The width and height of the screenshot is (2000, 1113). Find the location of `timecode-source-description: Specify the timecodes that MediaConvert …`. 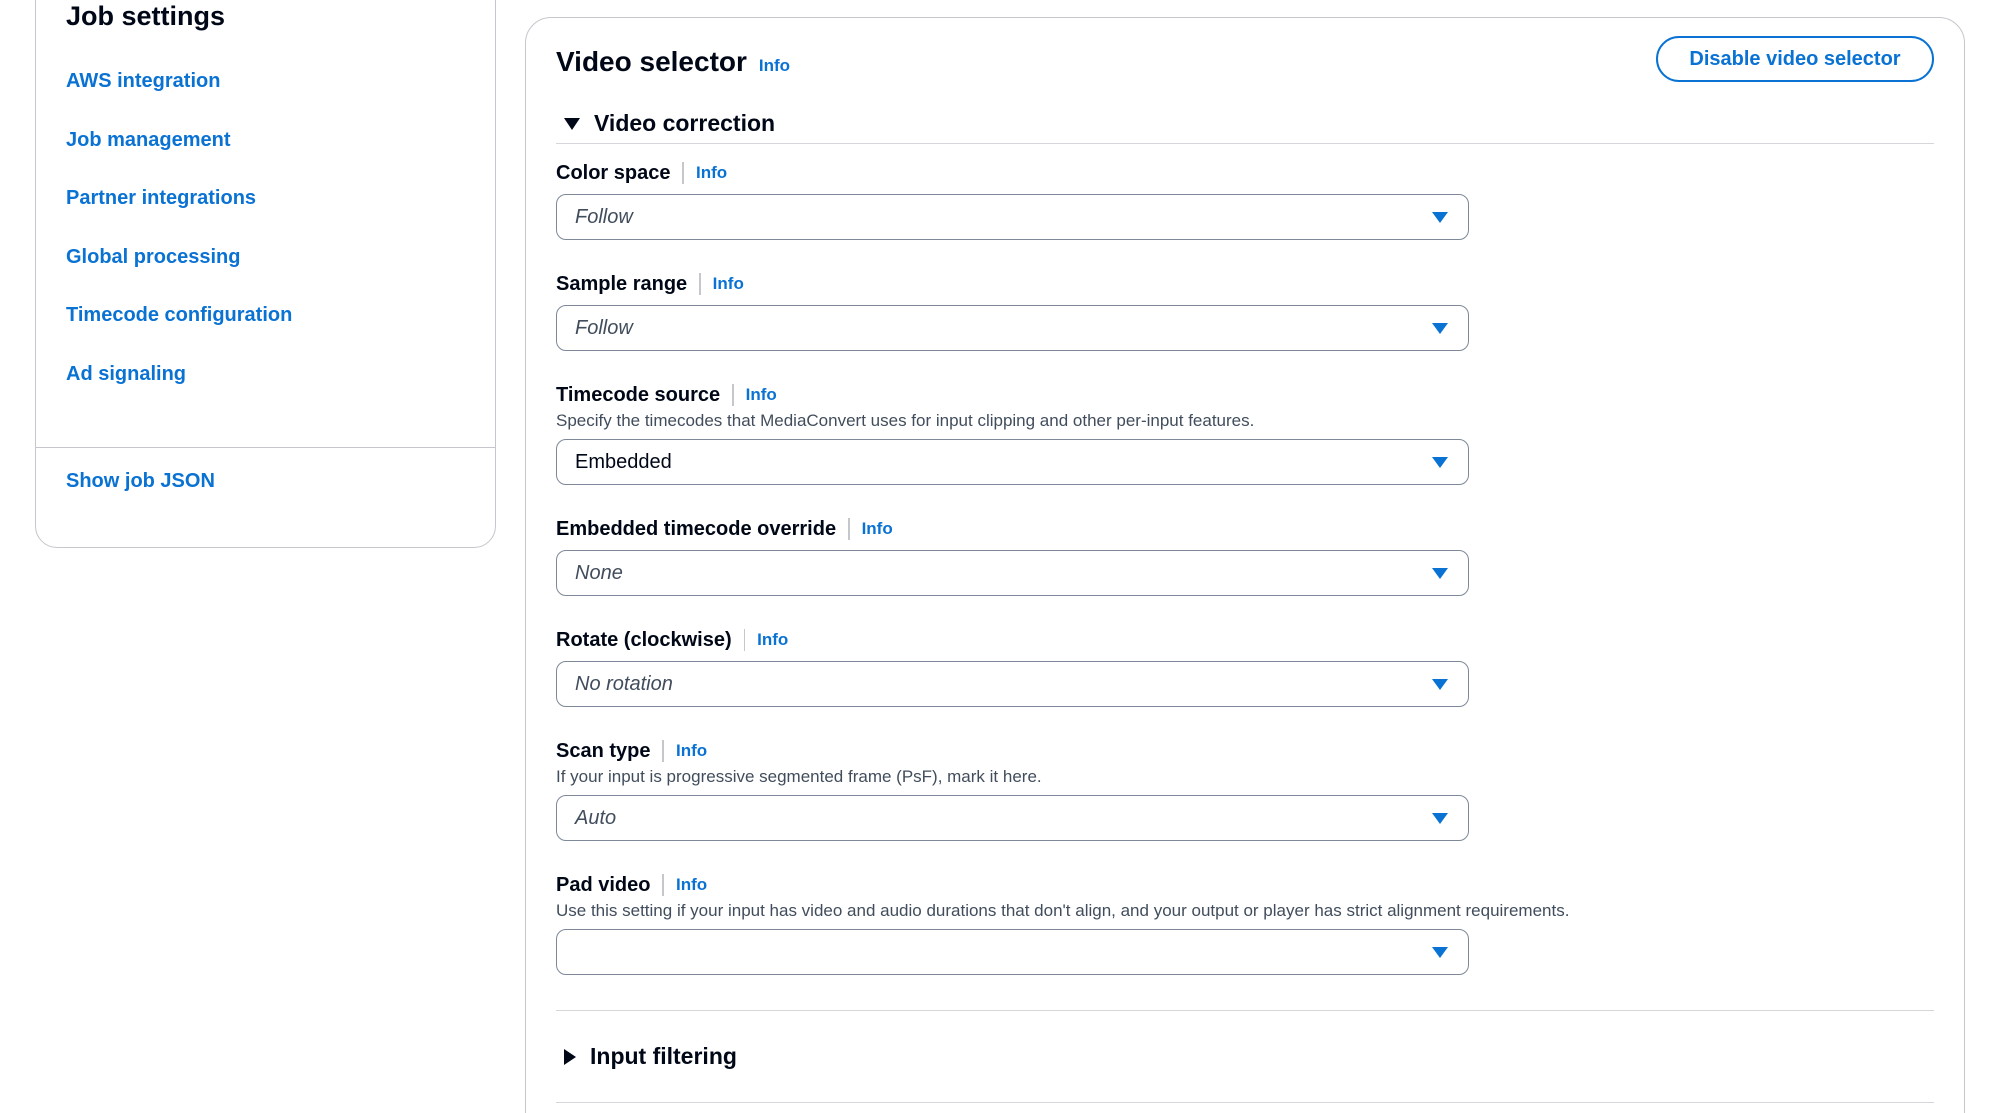

timecode-source-description: Specify the timecodes that MediaConvert … is located at coordinates (905, 420).